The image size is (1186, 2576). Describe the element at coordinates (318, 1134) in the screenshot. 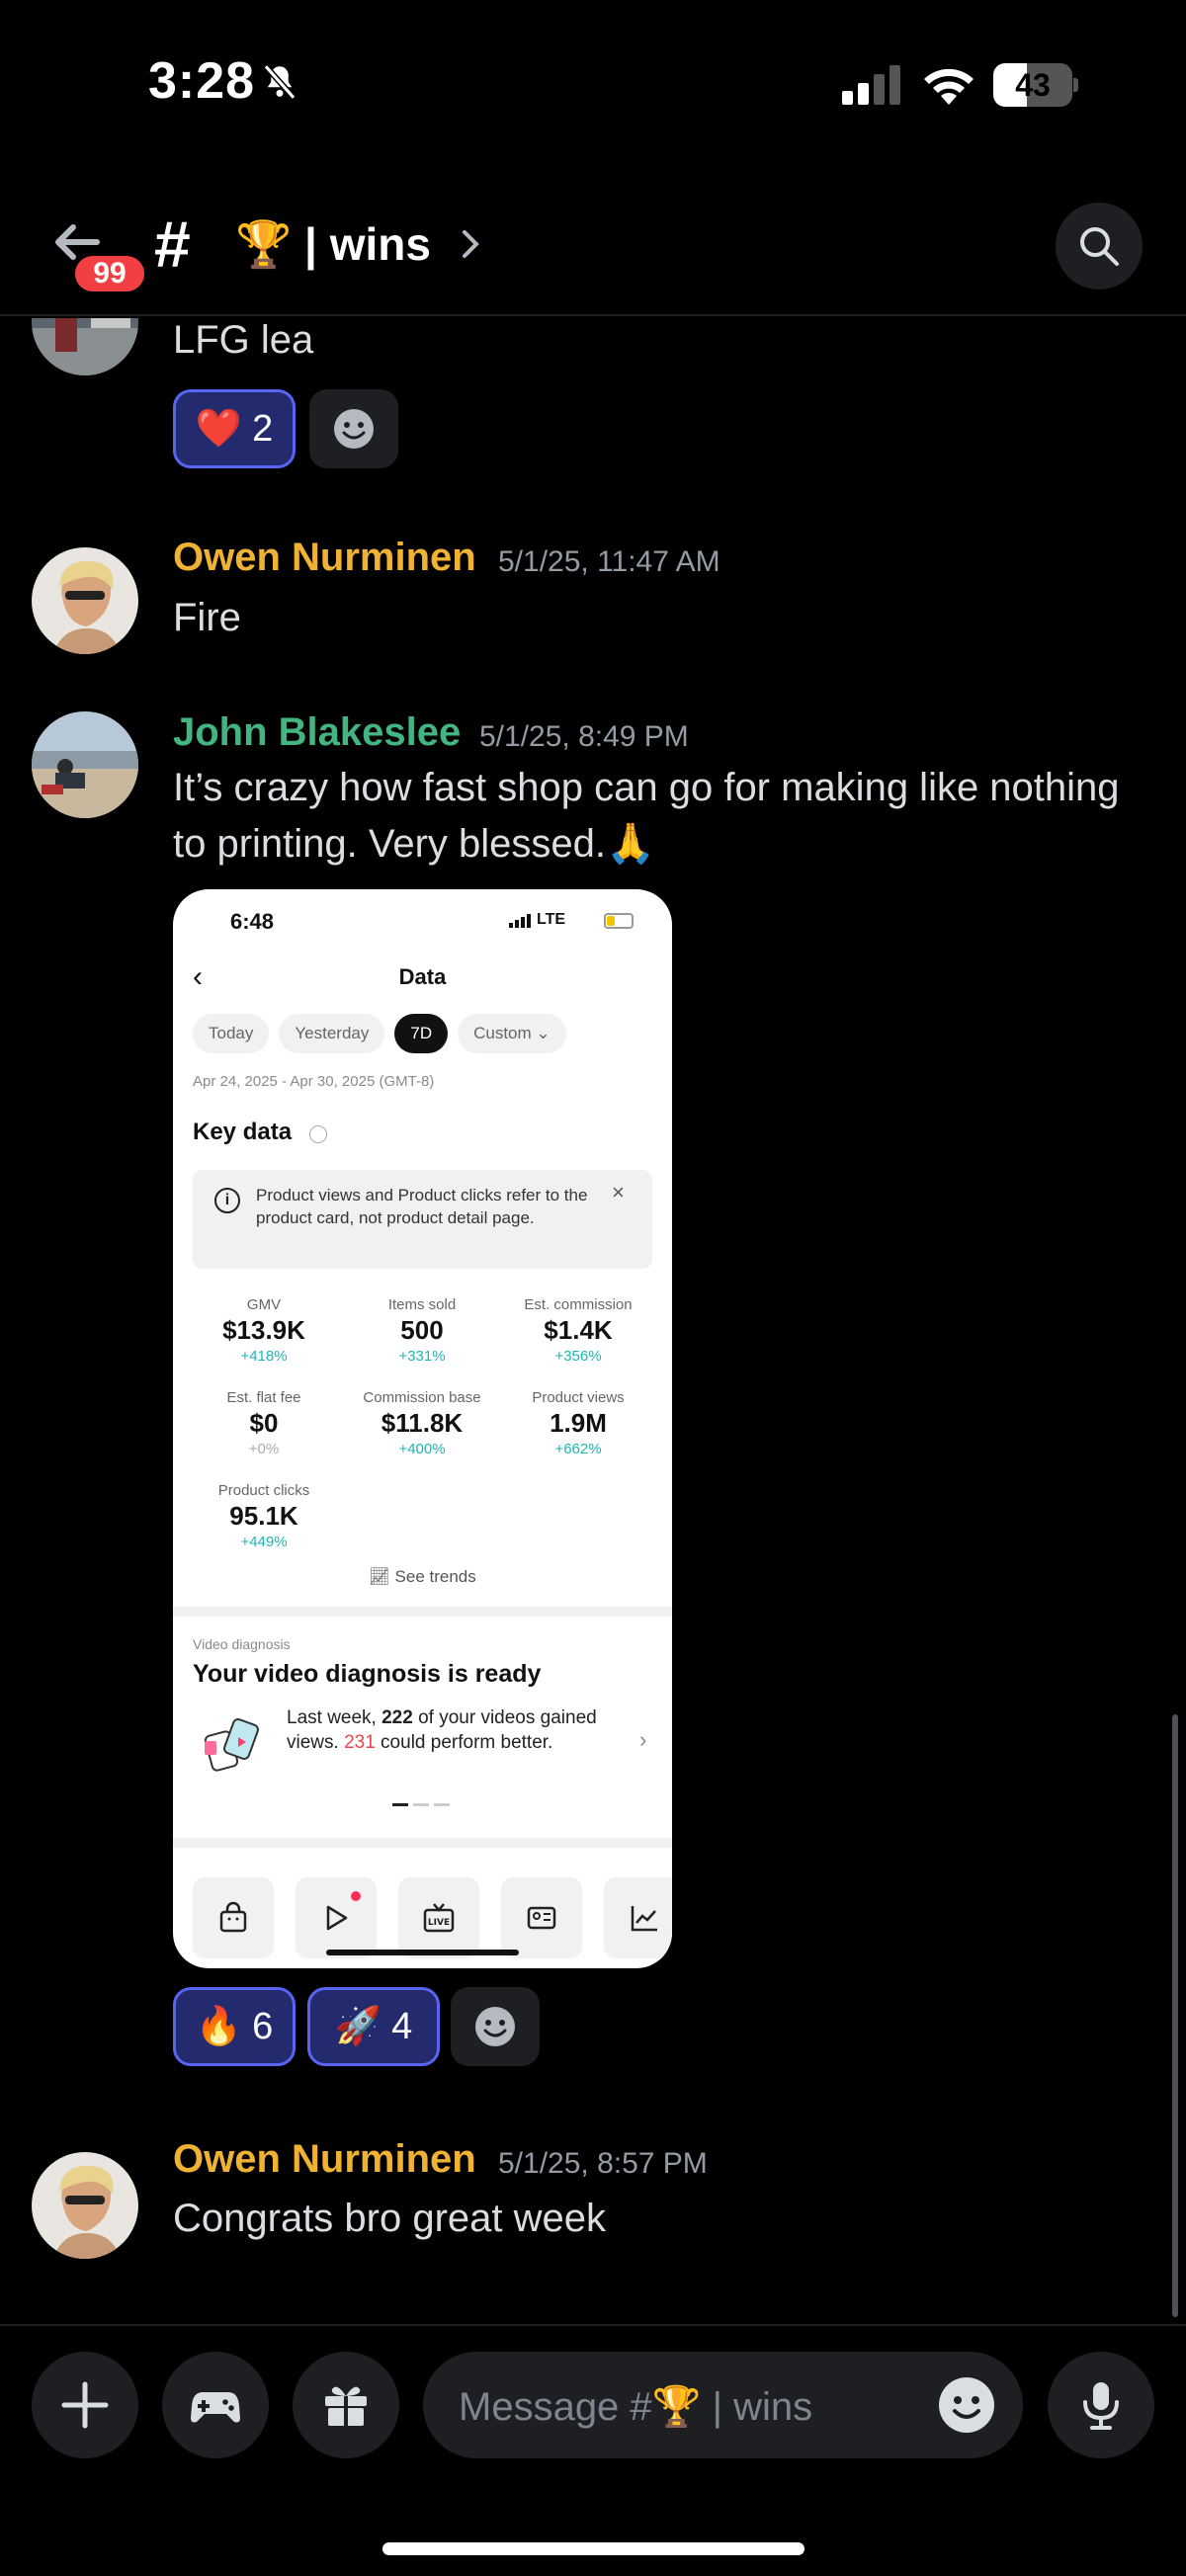

I see `info-icon` at that location.